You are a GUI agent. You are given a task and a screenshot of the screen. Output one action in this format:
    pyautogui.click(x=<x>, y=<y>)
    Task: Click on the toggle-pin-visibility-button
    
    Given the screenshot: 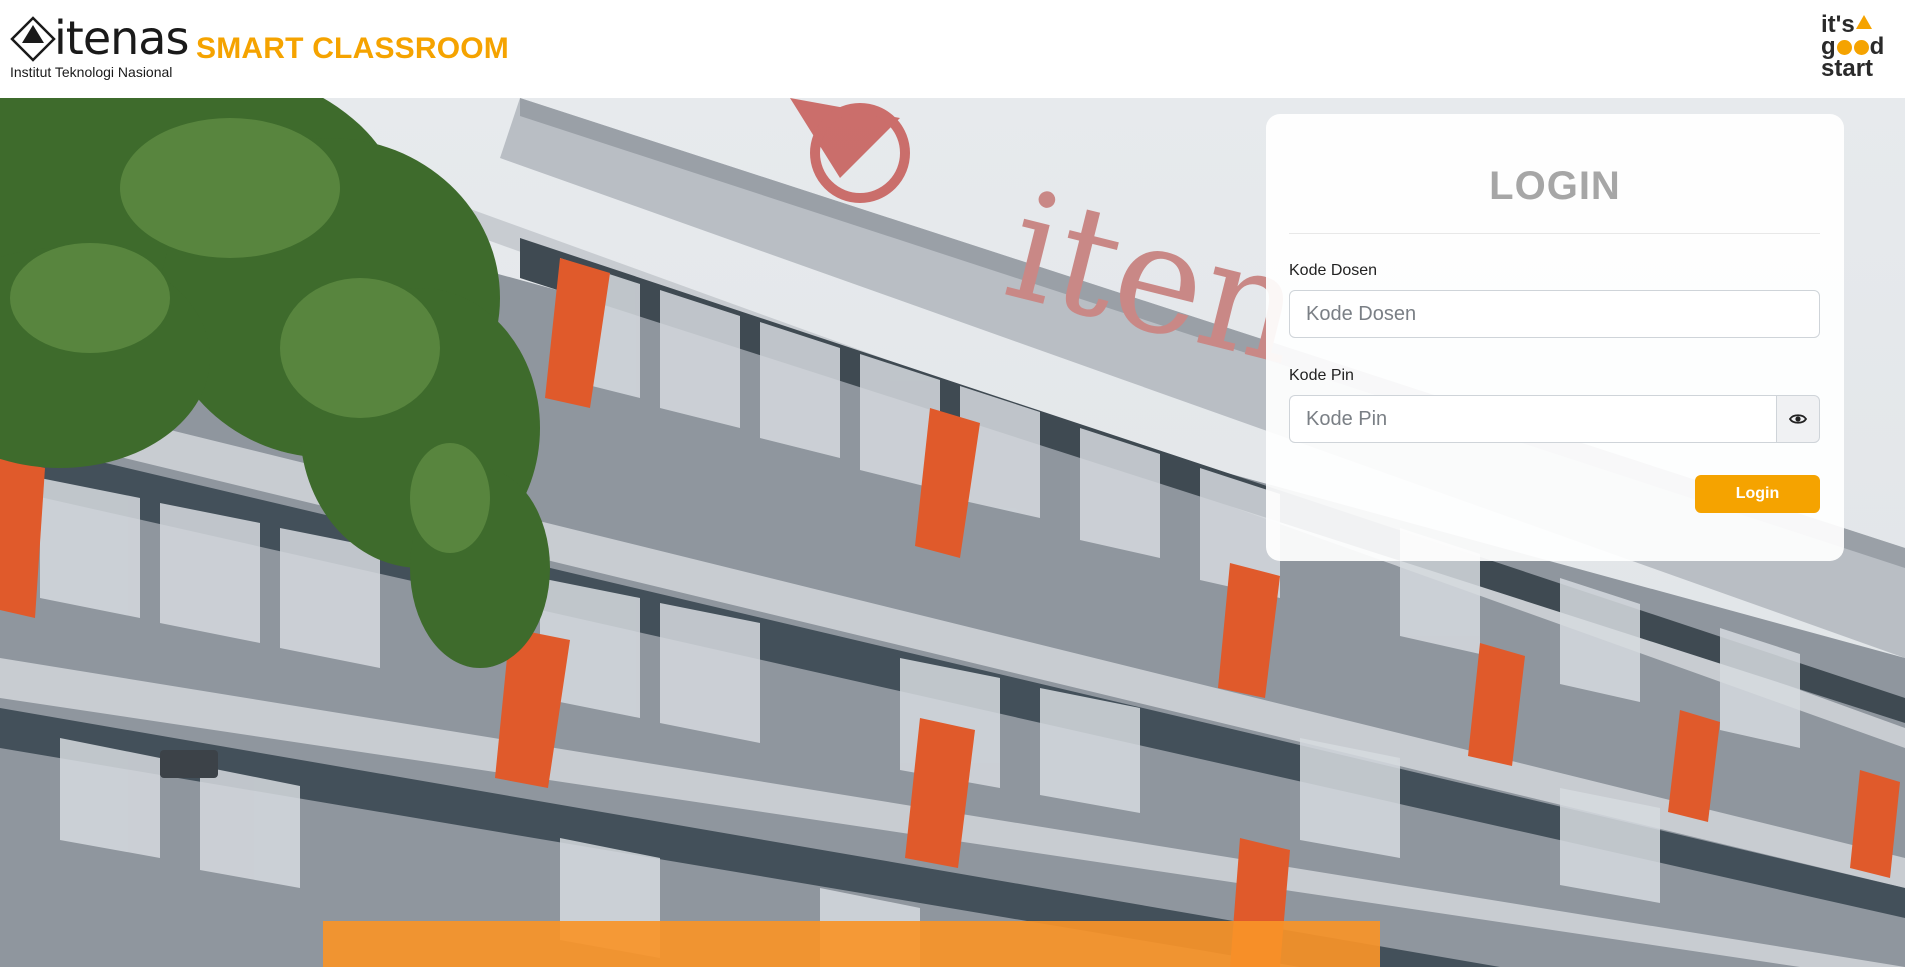 What is the action you would take?
    pyautogui.click(x=1798, y=419)
    